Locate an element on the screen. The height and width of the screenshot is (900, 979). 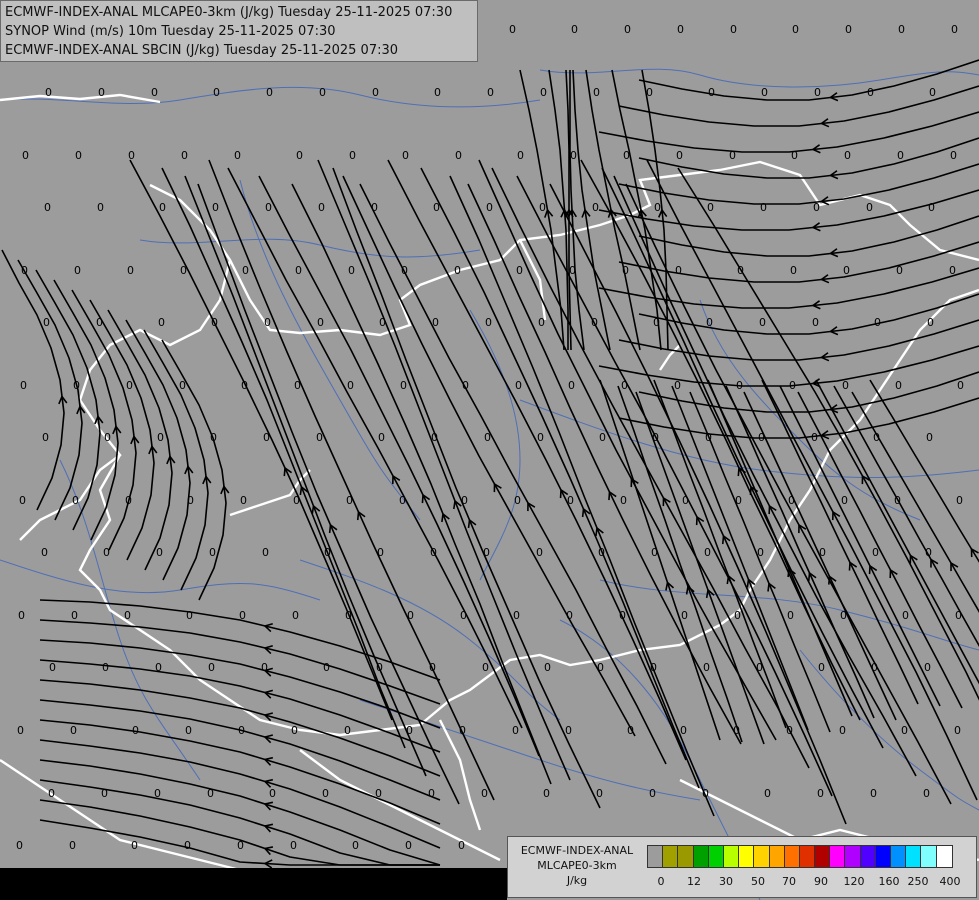
legend-tick-label: 120 is located at coordinates (854, 881).